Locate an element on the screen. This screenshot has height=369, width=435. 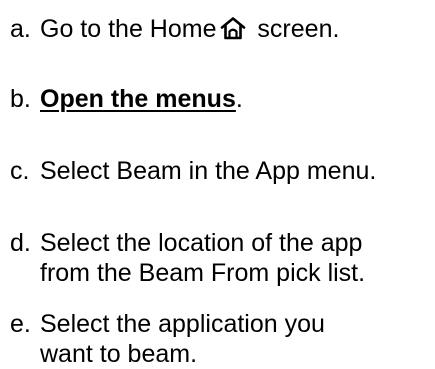
step-marker: c. is located at coordinates (20, 171).